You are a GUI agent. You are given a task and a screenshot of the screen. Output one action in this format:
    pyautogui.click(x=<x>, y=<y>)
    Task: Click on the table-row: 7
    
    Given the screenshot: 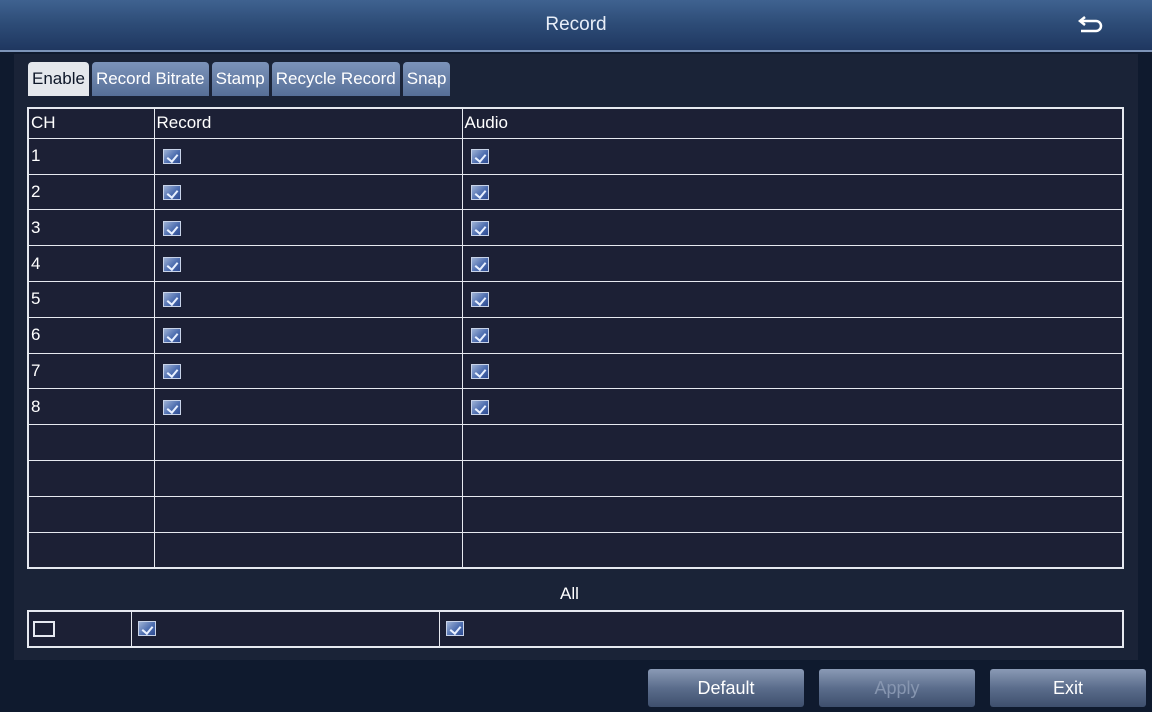 What is the action you would take?
    pyautogui.click(x=575, y=371)
    